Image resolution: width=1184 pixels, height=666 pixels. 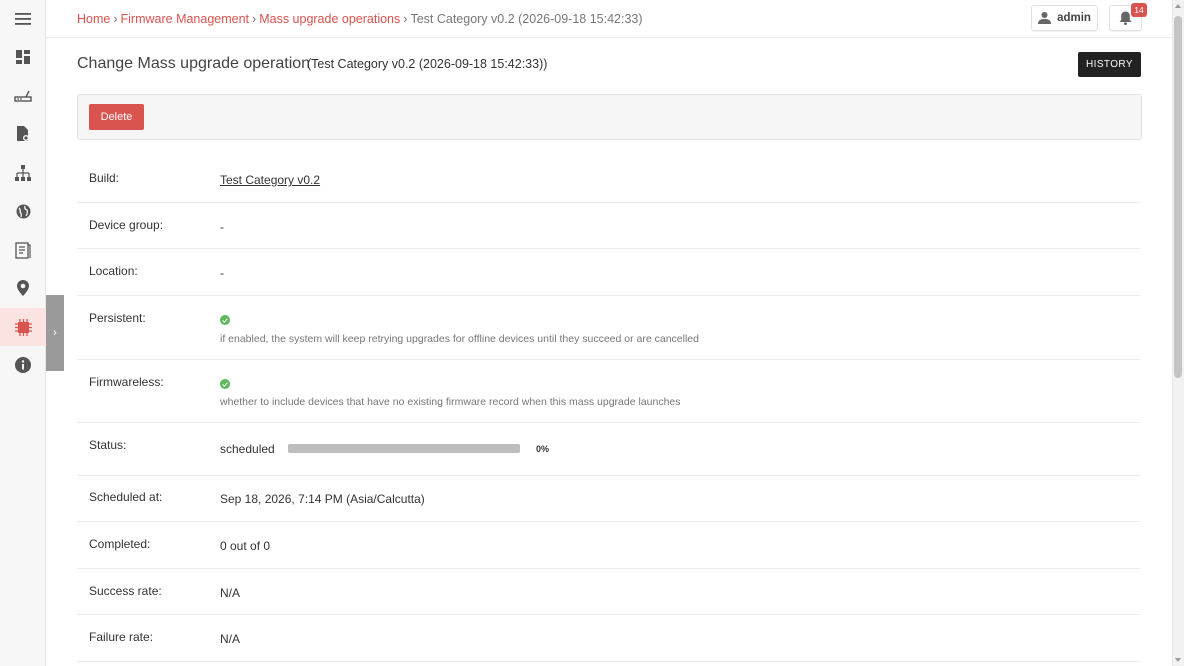 I want to click on sidebar-item-reports, so click(x=23, y=250).